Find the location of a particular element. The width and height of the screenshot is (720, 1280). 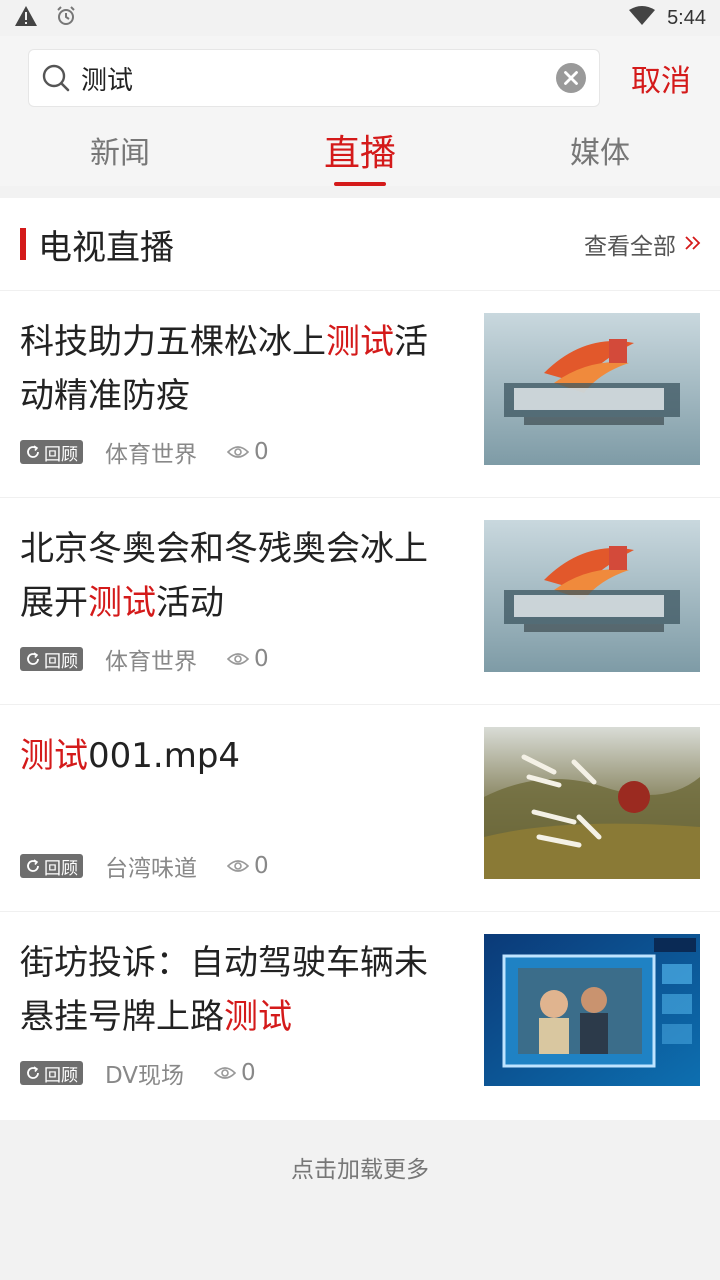

tab-media: 媒体 is located at coordinates (600, 154).